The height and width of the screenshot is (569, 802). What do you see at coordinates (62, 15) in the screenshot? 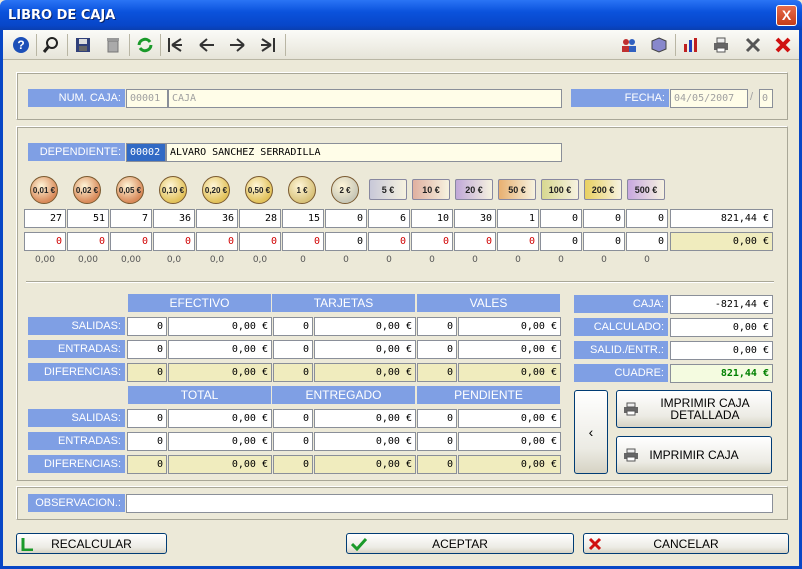
I see `window-title: LIBRO DE CAJA` at bounding box center [62, 15].